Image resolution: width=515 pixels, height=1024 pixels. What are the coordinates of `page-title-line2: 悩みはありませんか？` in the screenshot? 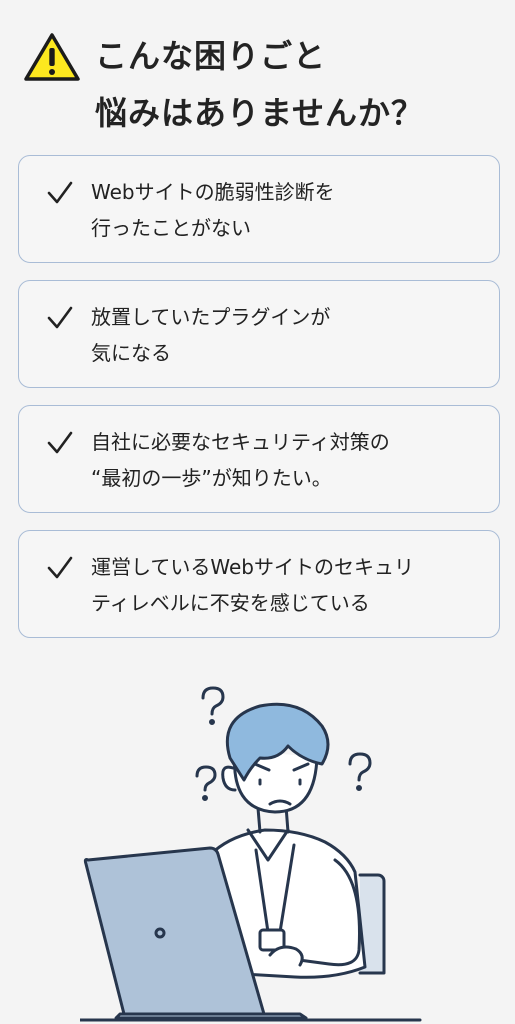 It's located at (260, 113).